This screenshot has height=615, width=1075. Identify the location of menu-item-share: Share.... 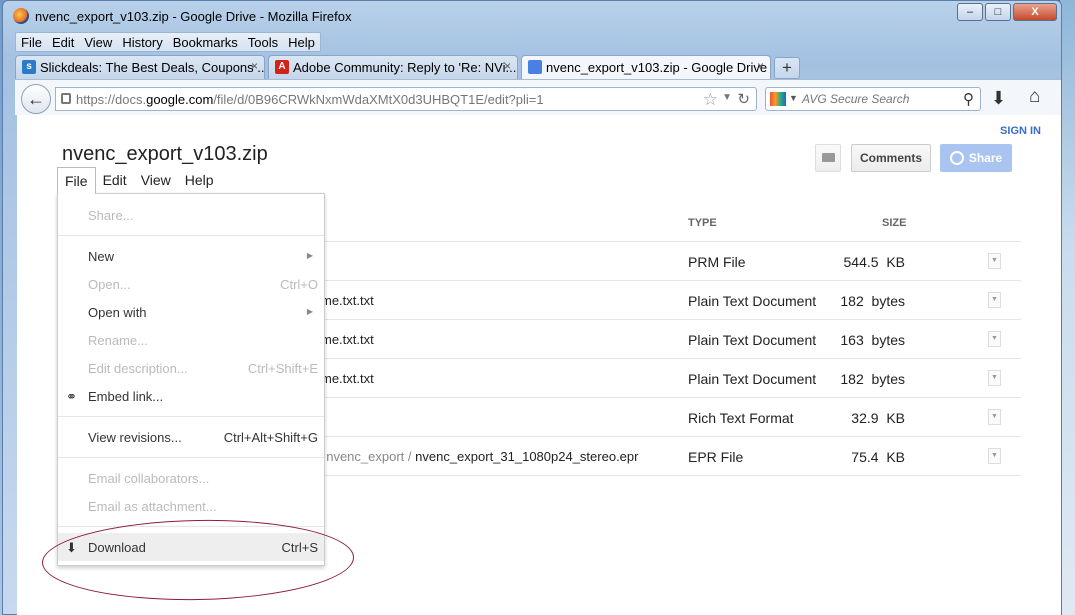
(111, 215).